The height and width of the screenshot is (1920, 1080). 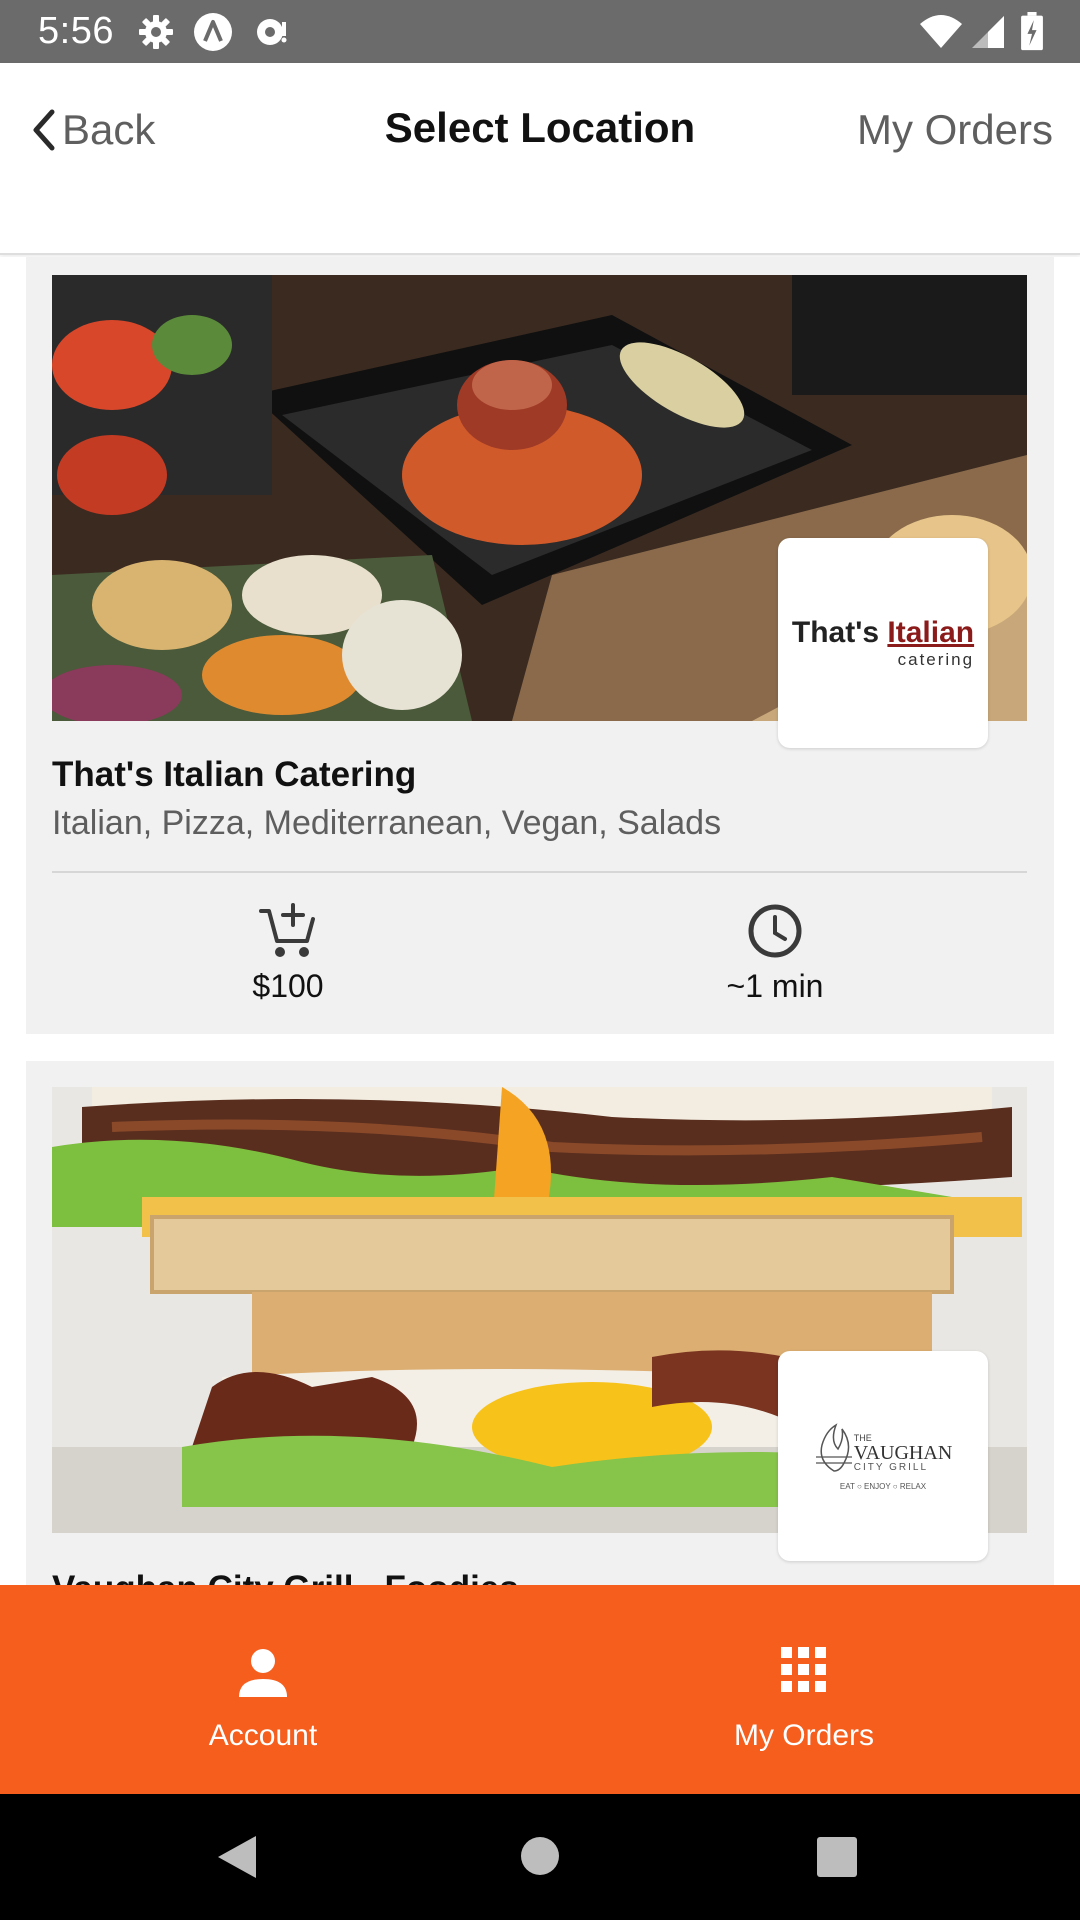 I want to click on restaurant-name: That's Italian Catering, so click(x=234, y=774).